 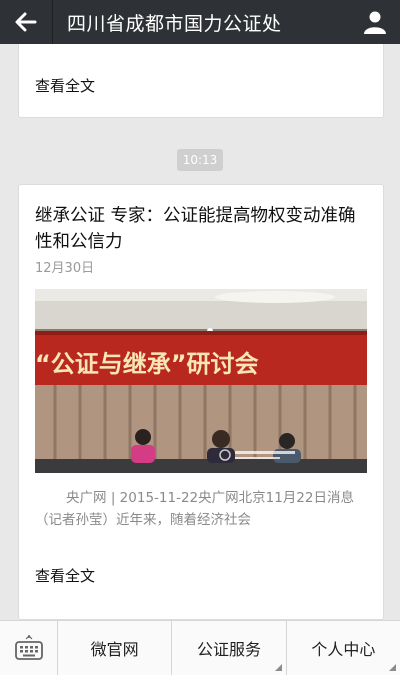 I want to click on menu-micro-site: 微官网, so click(x=115, y=648).